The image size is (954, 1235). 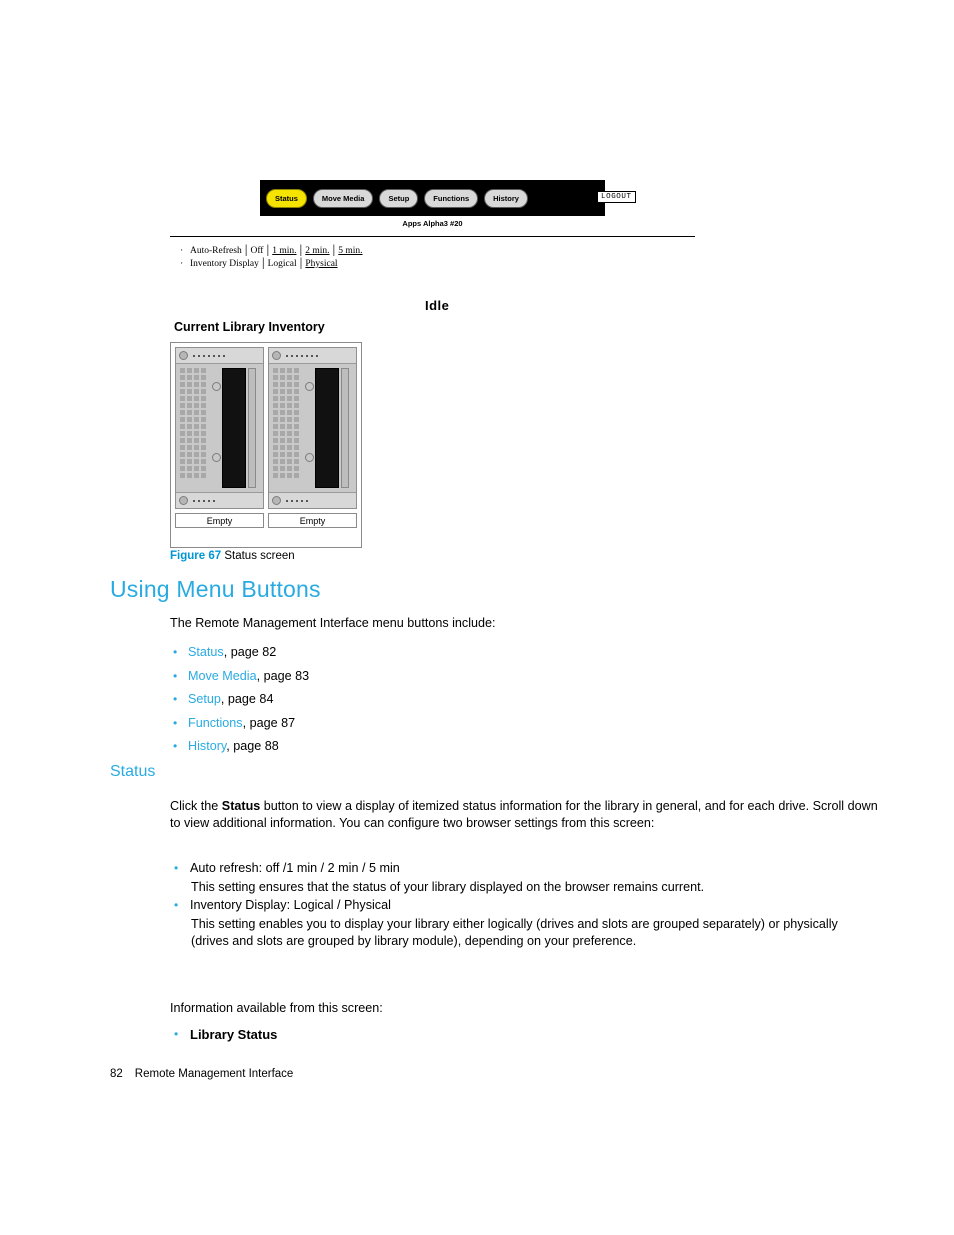 I want to click on list-item: Setup, page 84, so click(x=239, y=700).